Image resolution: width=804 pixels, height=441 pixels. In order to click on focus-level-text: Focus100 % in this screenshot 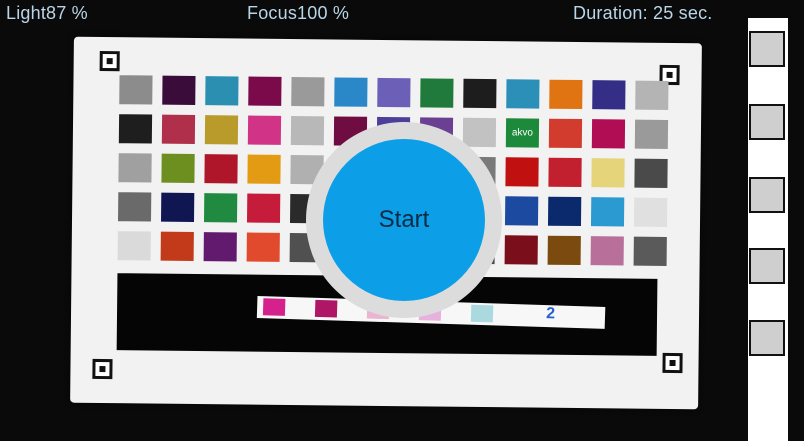, I will do `click(298, 13)`.